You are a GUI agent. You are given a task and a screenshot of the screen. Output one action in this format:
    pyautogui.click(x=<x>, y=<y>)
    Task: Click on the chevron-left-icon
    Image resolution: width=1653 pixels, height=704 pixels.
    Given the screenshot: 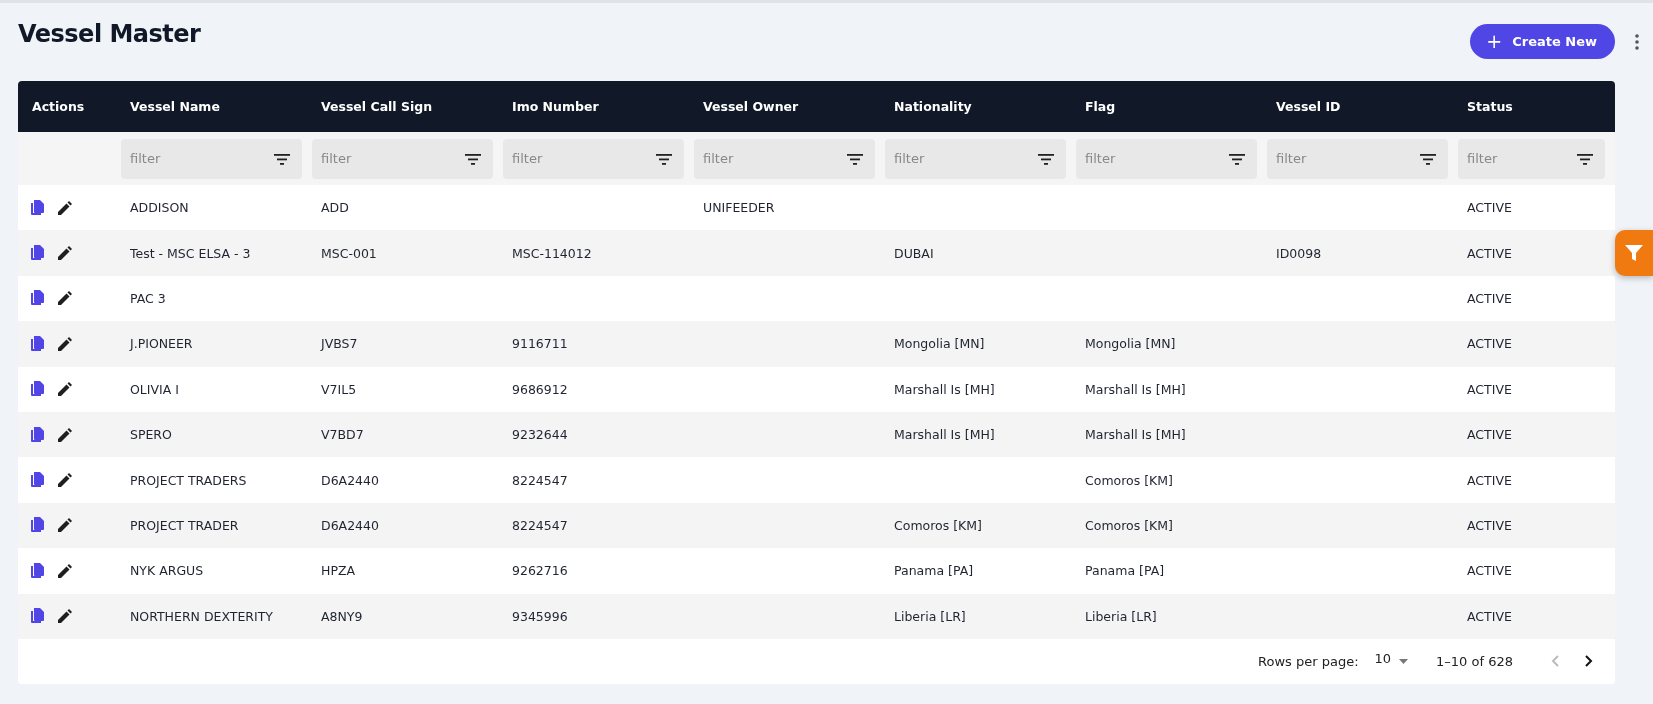 What is the action you would take?
    pyautogui.click(x=1555, y=661)
    